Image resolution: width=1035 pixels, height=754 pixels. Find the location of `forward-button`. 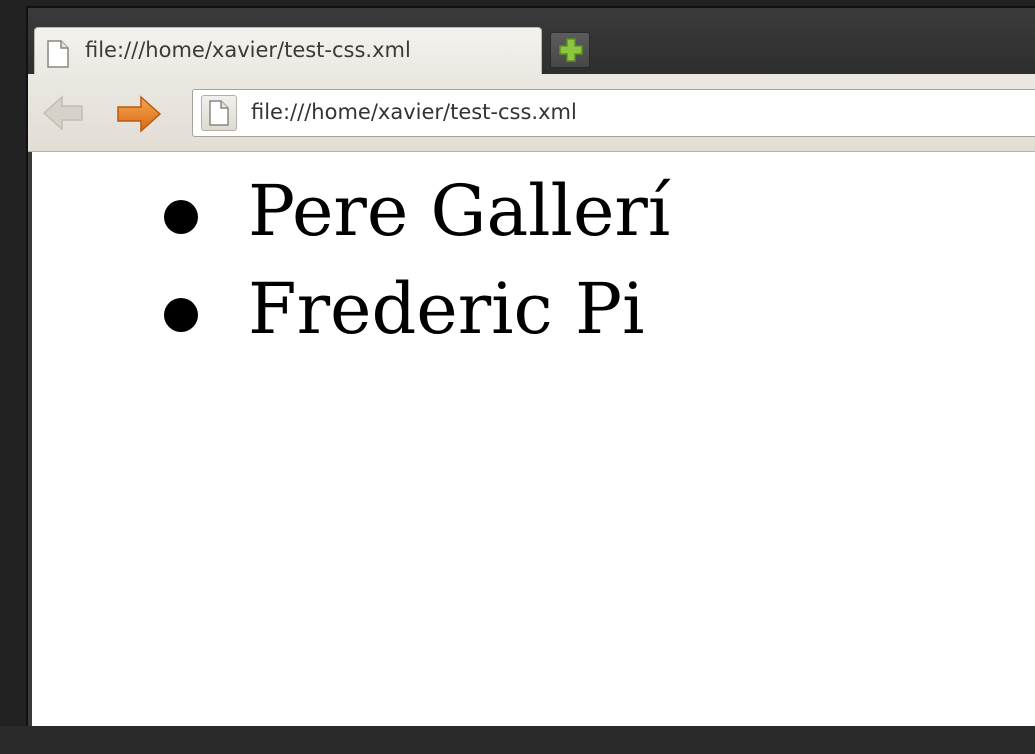

forward-button is located at coordinates (139, 114).